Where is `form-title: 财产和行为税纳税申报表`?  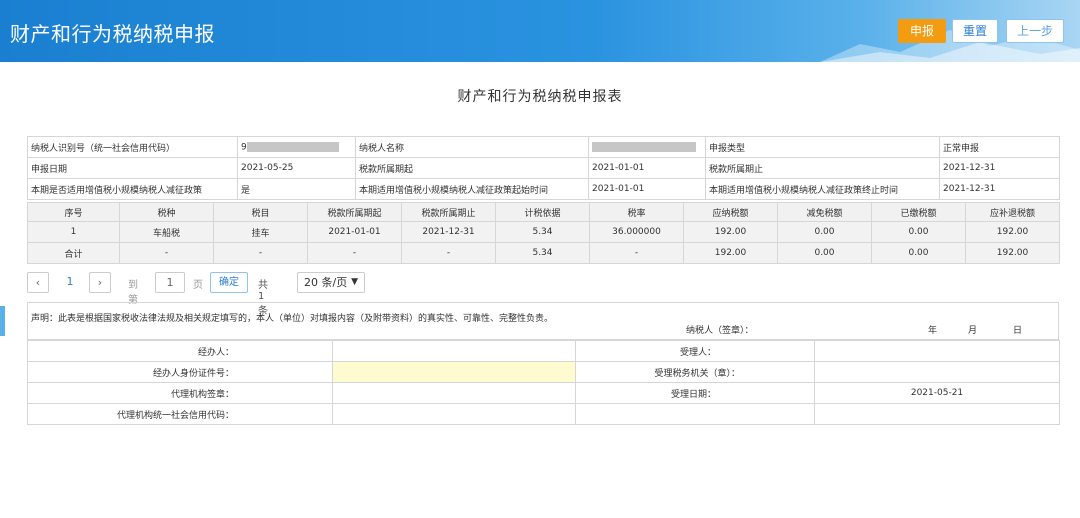
form-title: 财产和行为税纳税申报表 is located at coordinates (540, 97).